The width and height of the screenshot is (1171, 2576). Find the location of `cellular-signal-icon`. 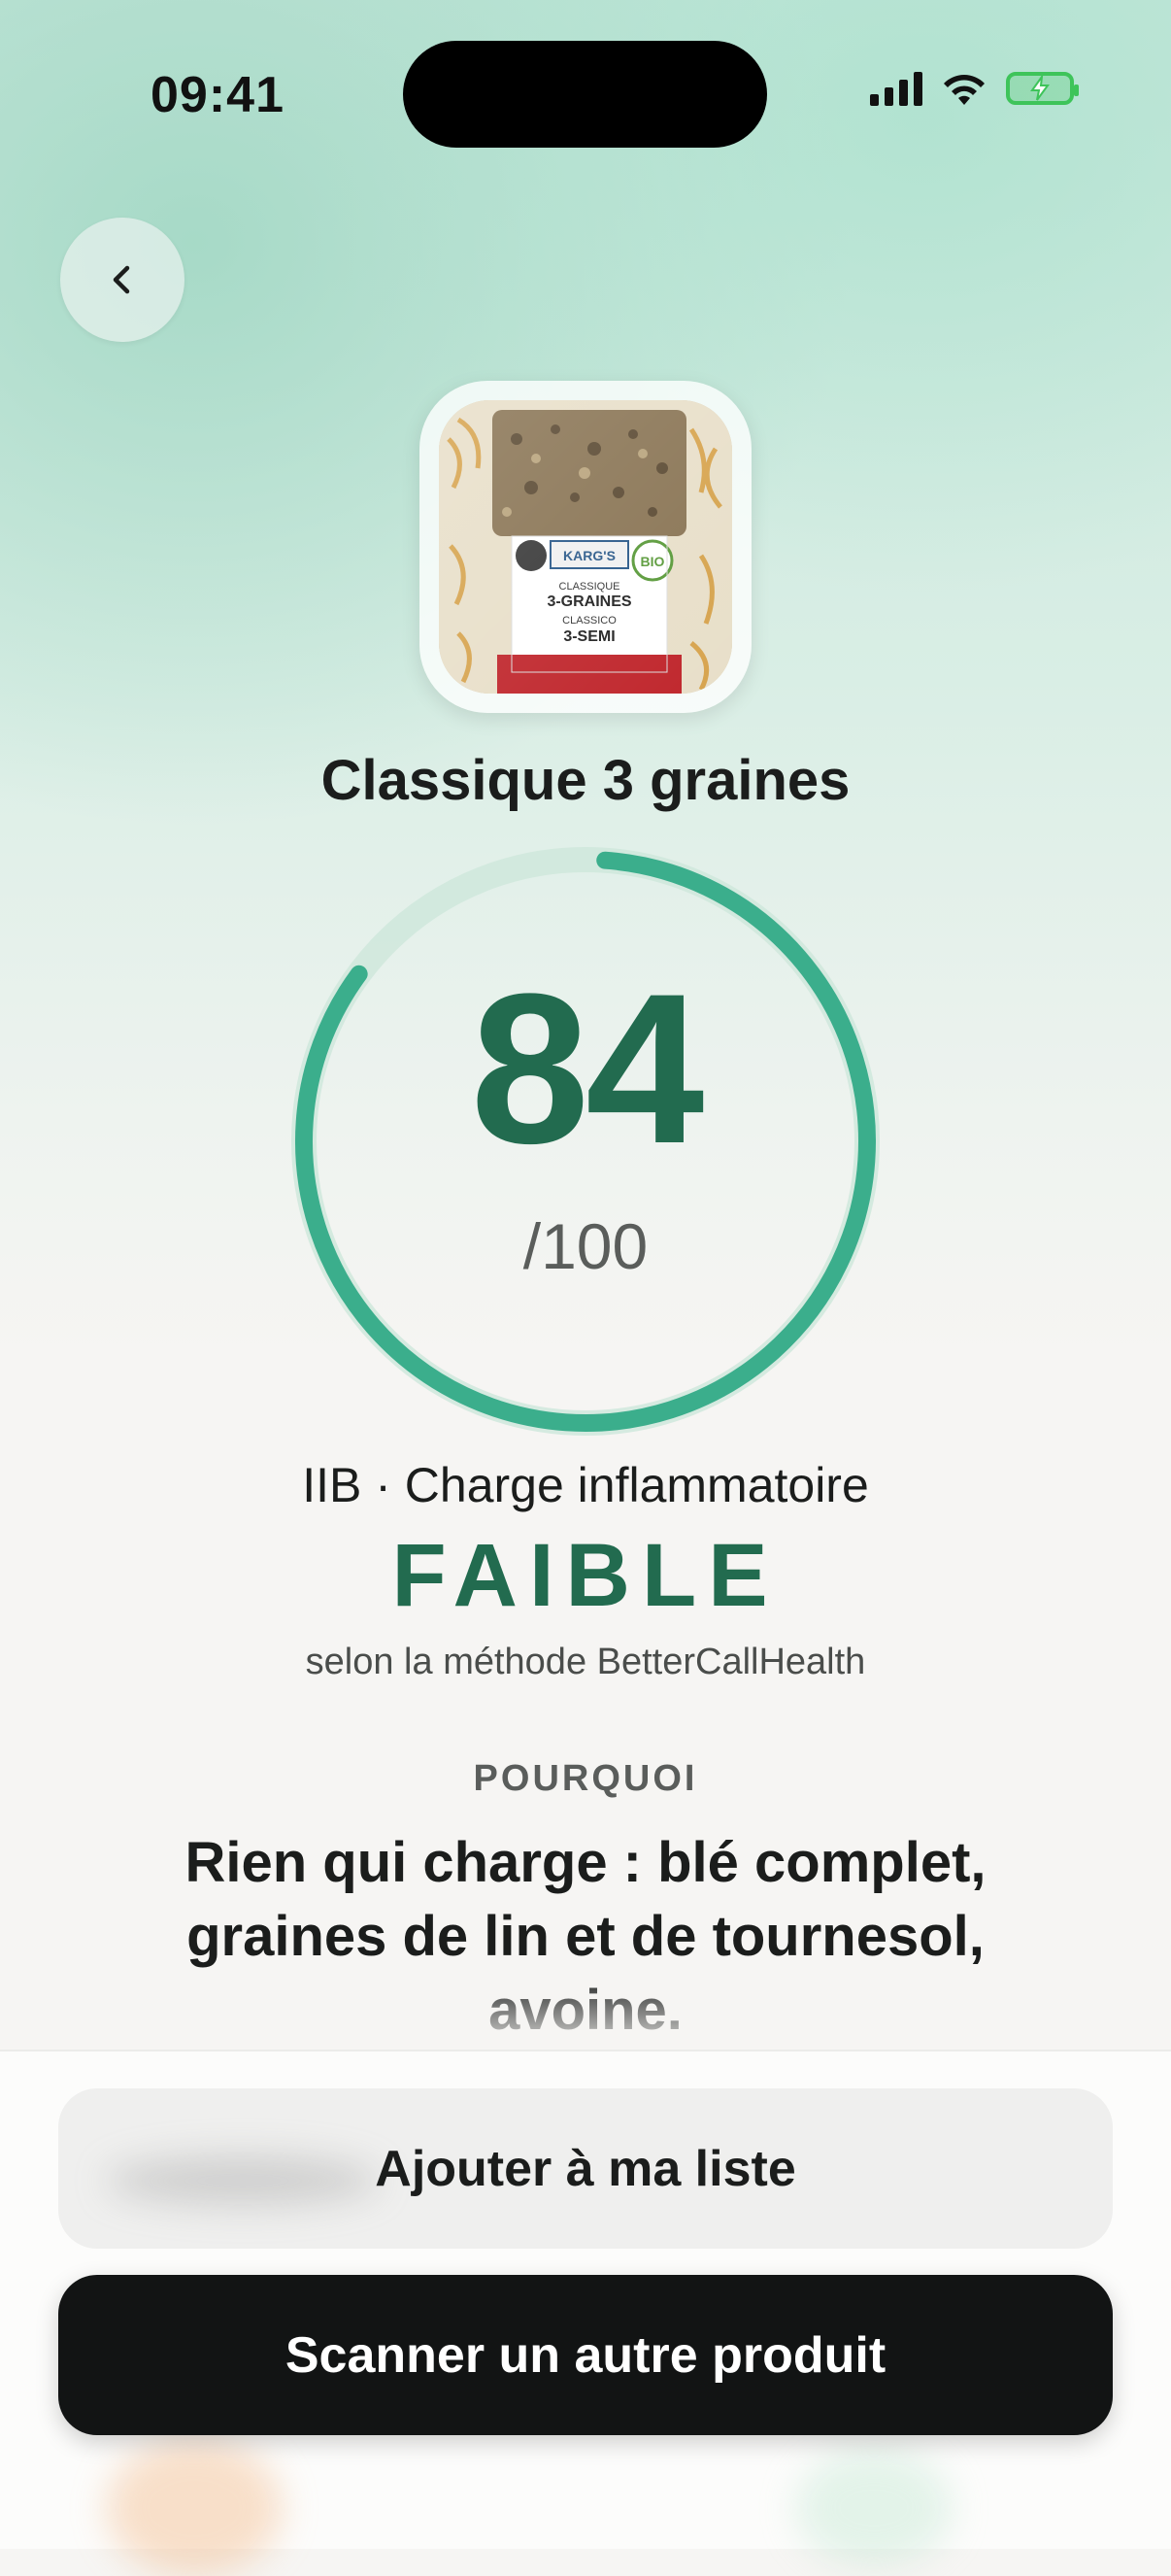

cellular-signal-icon is located at coordinates (896, 88).